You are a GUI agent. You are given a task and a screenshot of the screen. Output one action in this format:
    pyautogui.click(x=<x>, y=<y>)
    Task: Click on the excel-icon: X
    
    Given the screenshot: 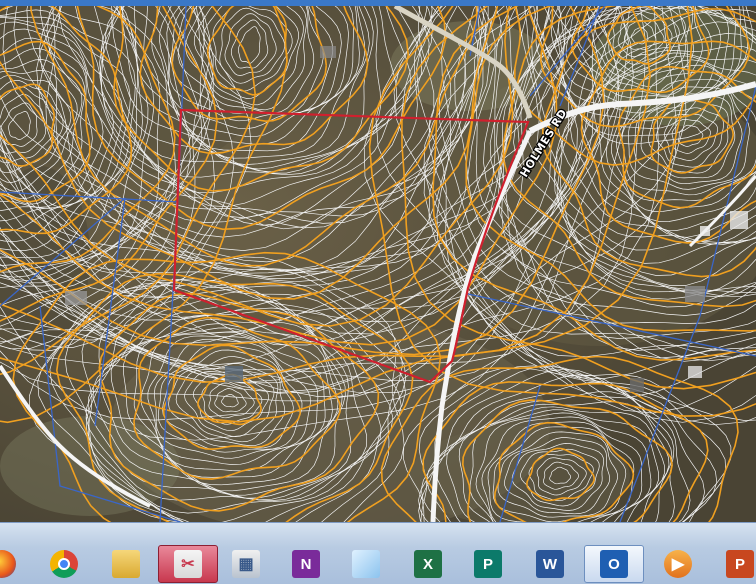 What is the action you would take?
    pyautogui.click(x=428, y=564)
    